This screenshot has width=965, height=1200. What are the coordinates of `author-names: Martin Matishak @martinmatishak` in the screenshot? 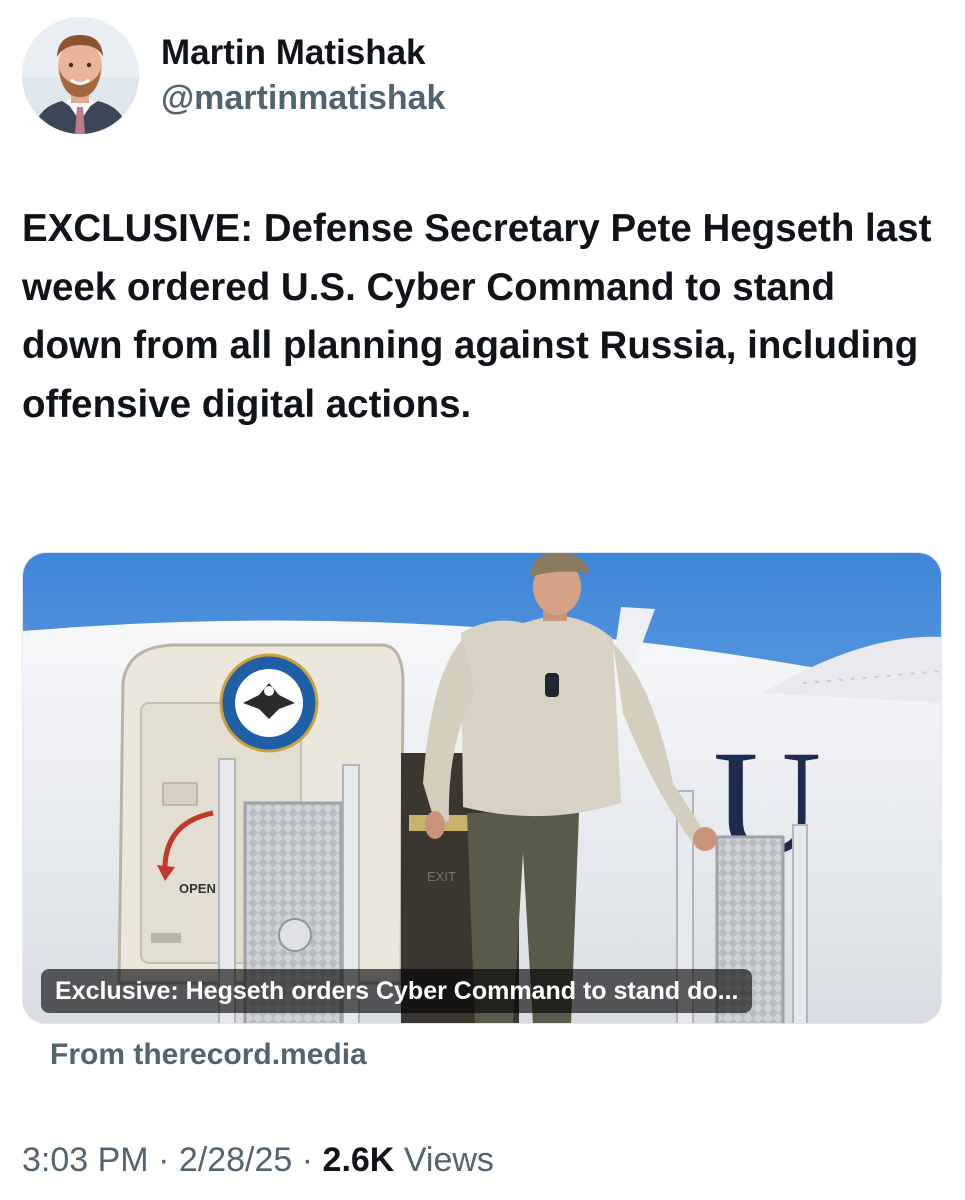 It's located at (303, 75).